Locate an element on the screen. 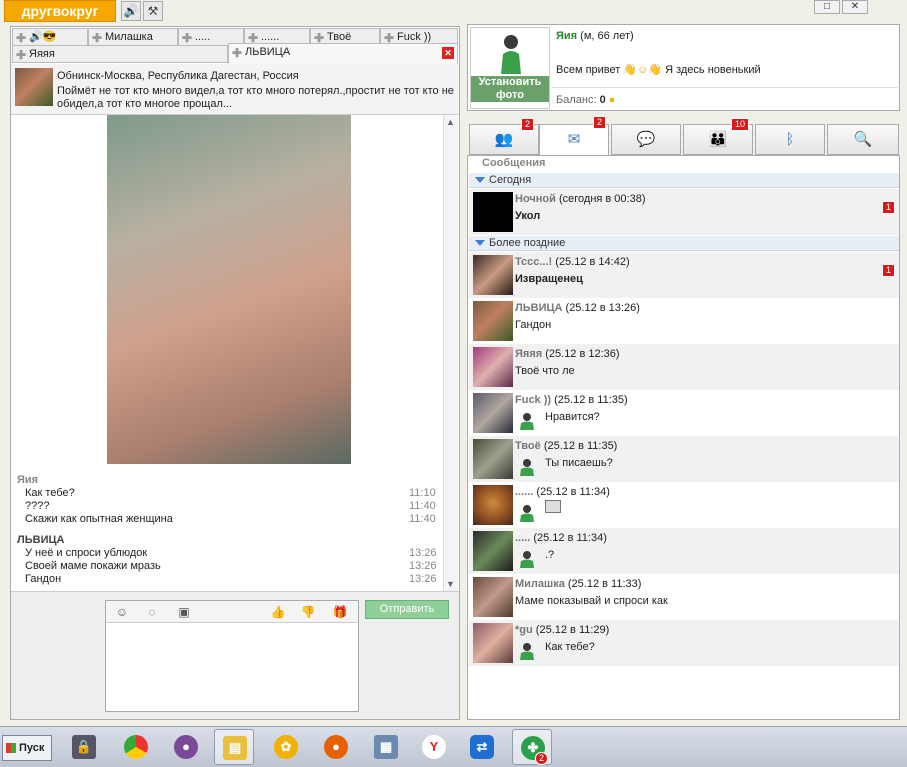  teamviewer-icon: ⇄ is located at coordinates (482, 747).